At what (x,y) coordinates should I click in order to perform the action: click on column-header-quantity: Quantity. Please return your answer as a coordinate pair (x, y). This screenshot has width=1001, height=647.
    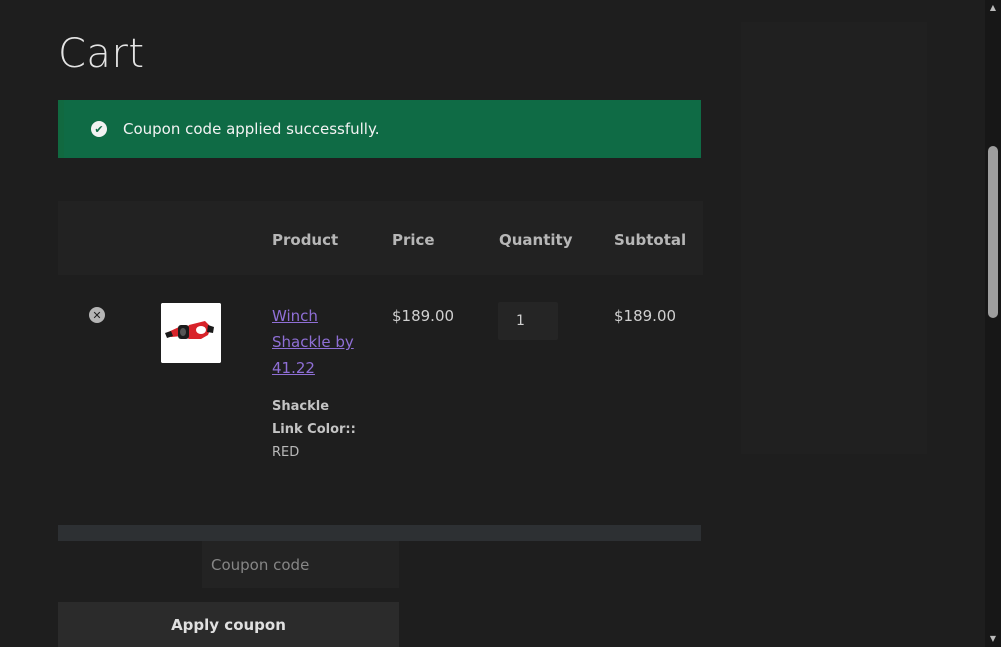
    Looking at the image, I should click on (536, 240).